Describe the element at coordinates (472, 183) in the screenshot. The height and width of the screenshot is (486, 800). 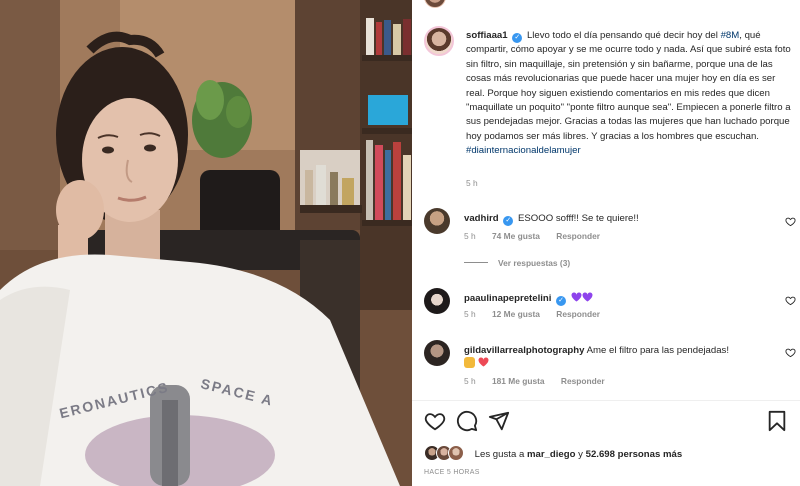
I see `caption-time: 5 h` at that location.